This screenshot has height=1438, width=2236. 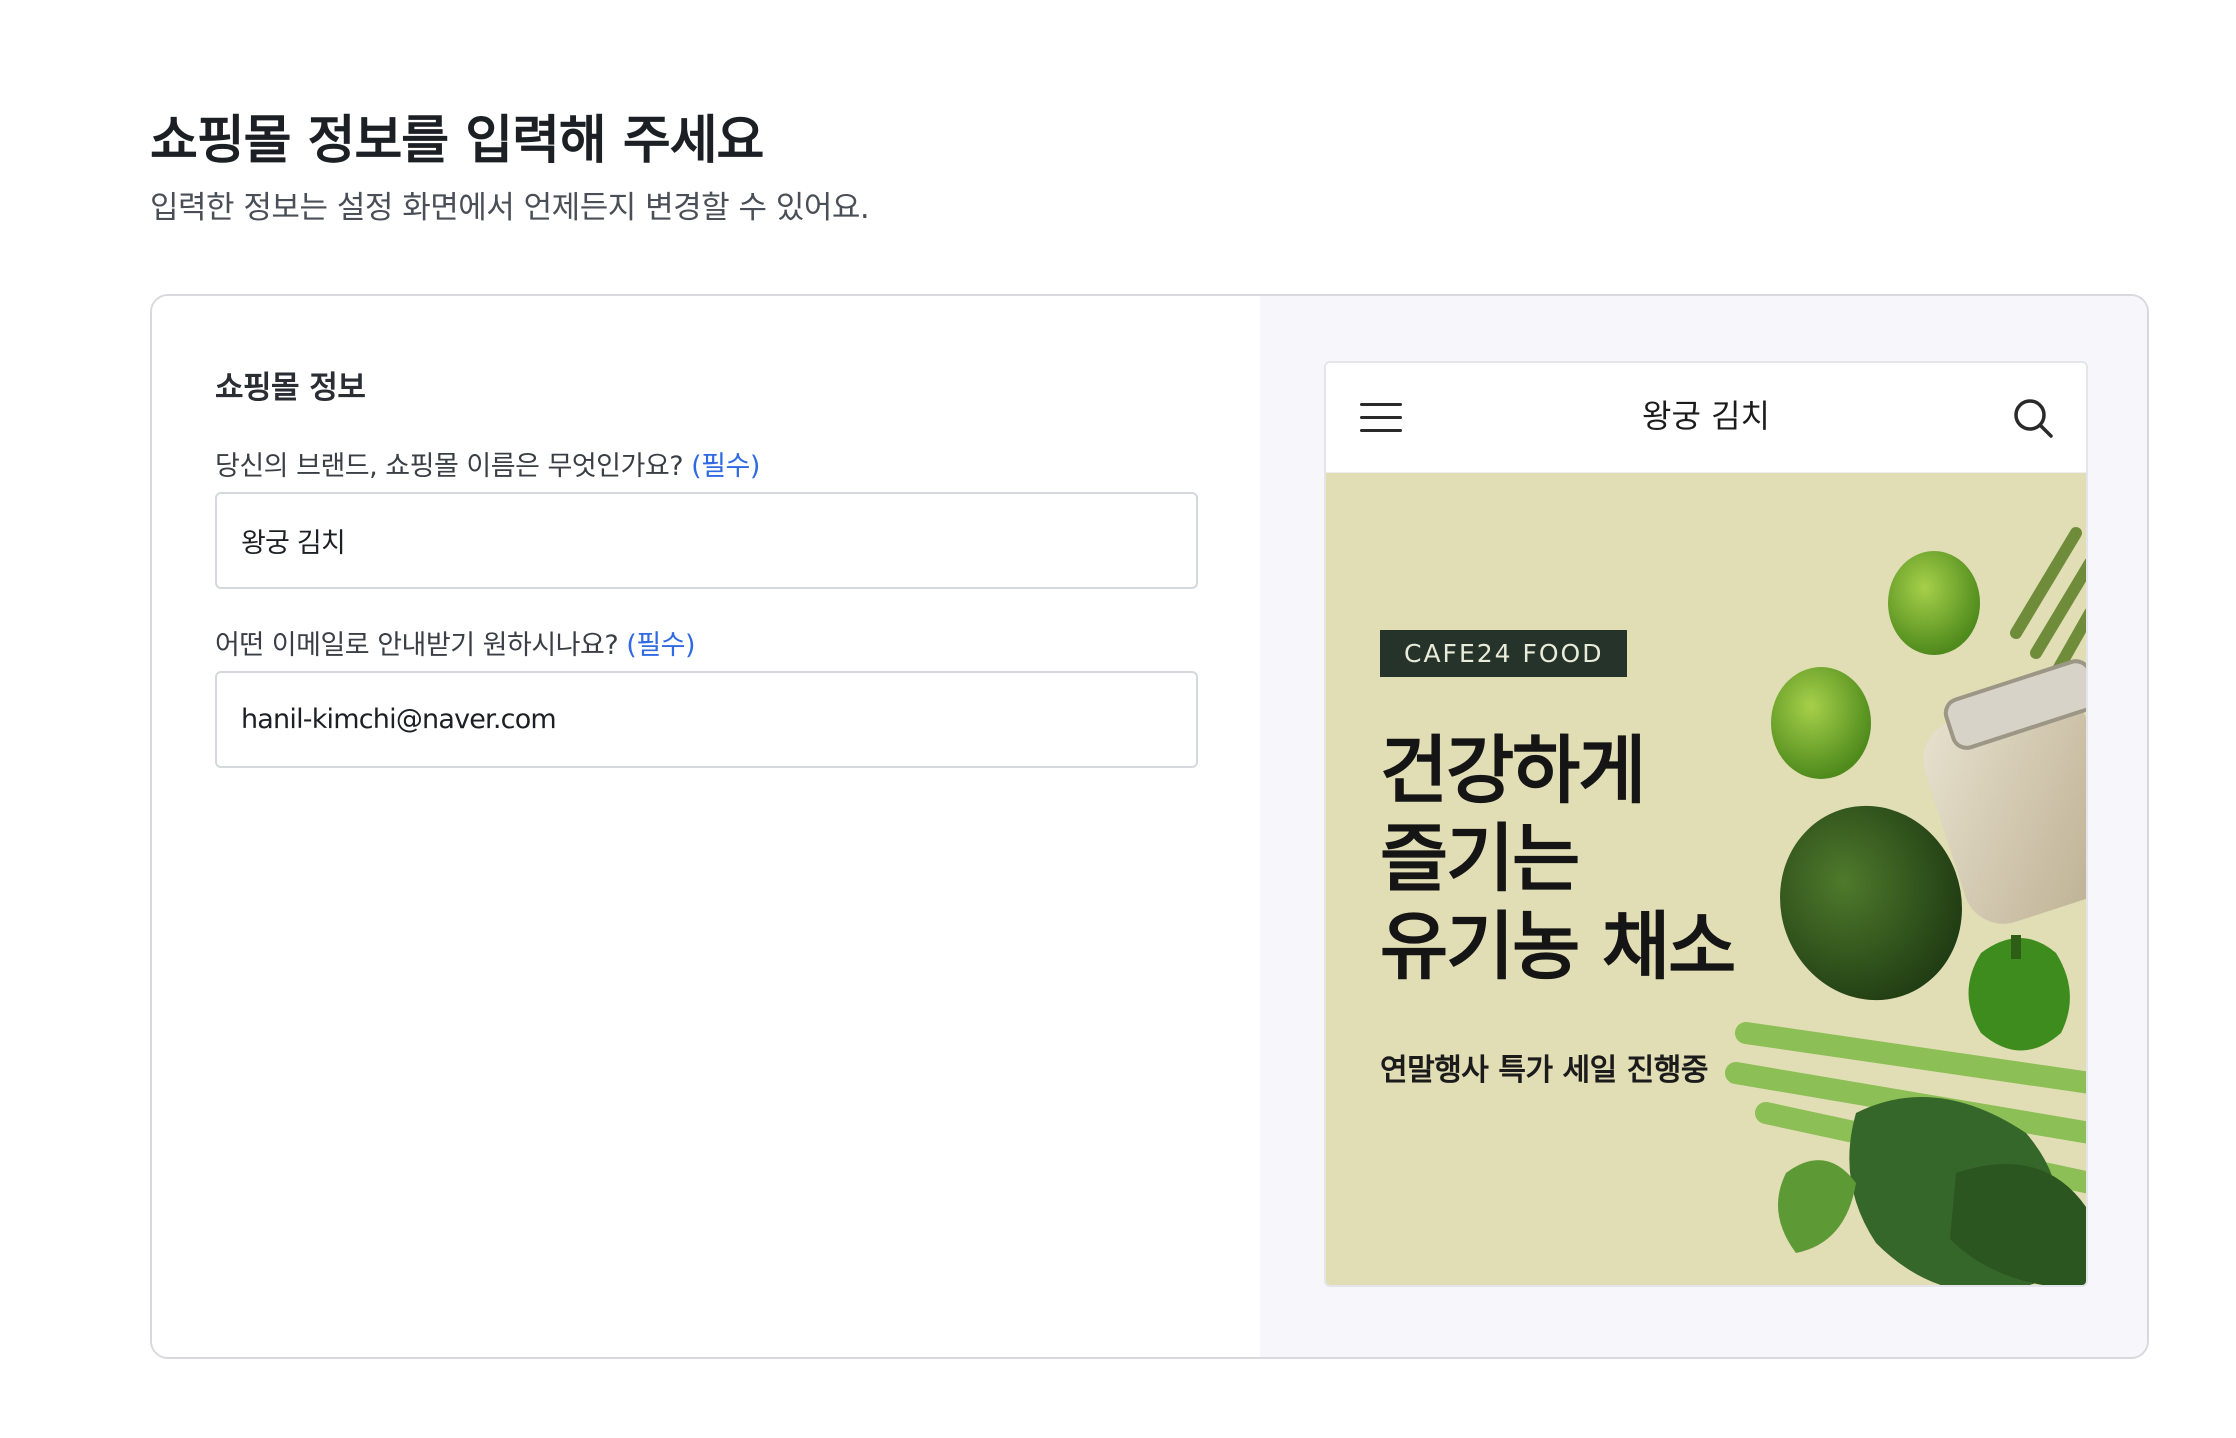 I want to click on vegetables-image, so click(x=1905, y=906).